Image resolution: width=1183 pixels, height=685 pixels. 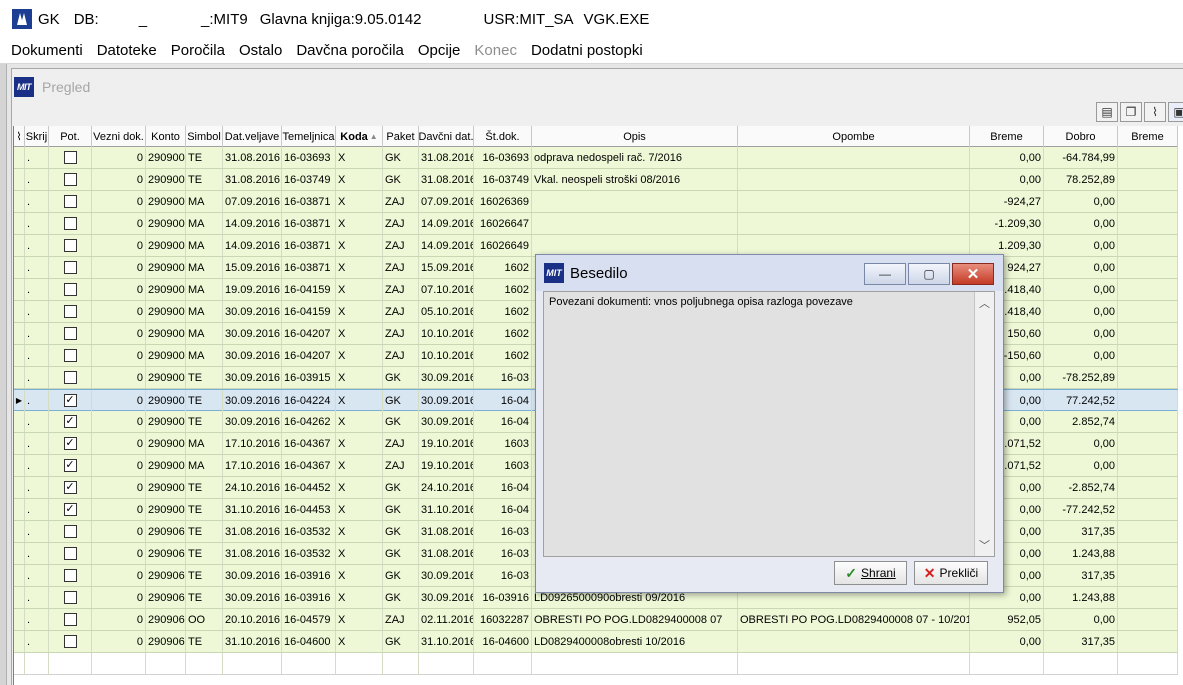 What do you see at coordinates (984, 424) in the screenshot?
I see `vertical-scrollbar: ︿ ﹀` at bounding box center [984, 424].